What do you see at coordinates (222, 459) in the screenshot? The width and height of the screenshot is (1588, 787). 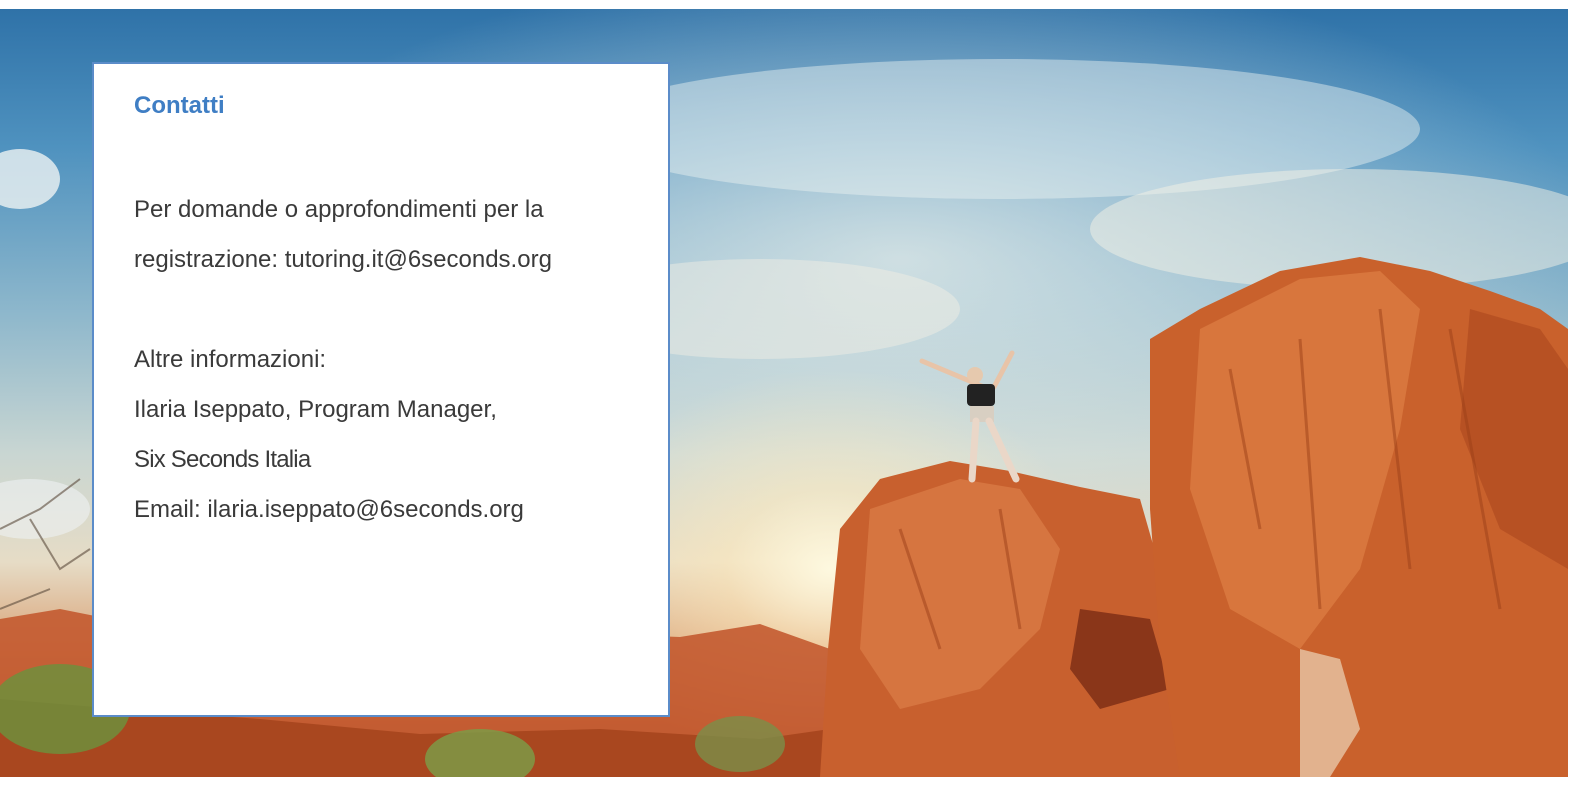 I see `contact-organization: Six Seconds Italia` at bounding box center [222, 459].